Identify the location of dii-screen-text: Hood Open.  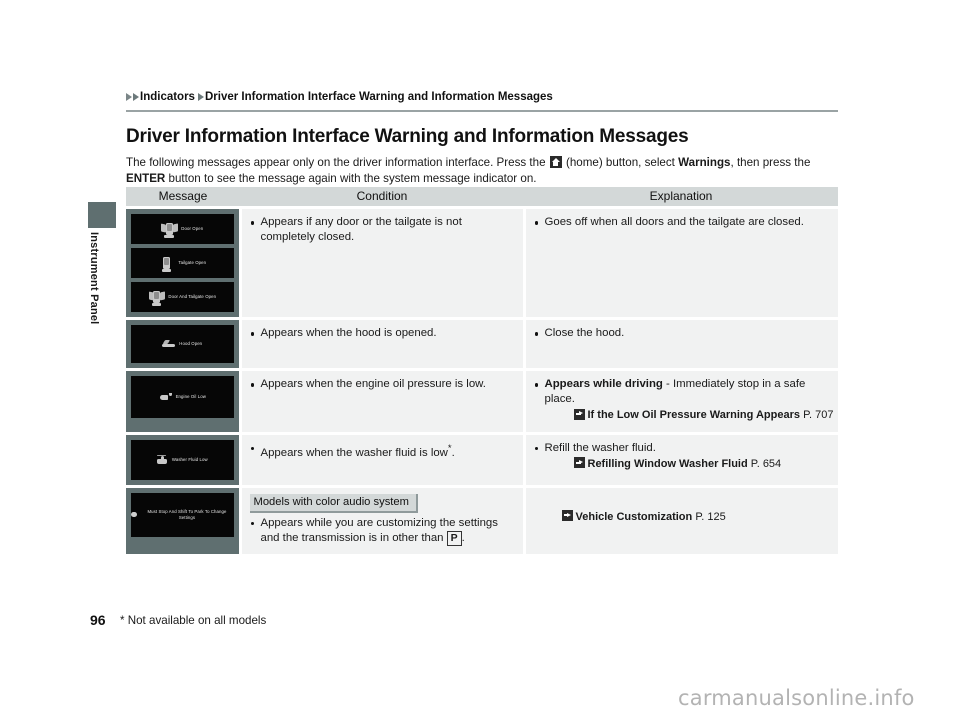
(191, 344).